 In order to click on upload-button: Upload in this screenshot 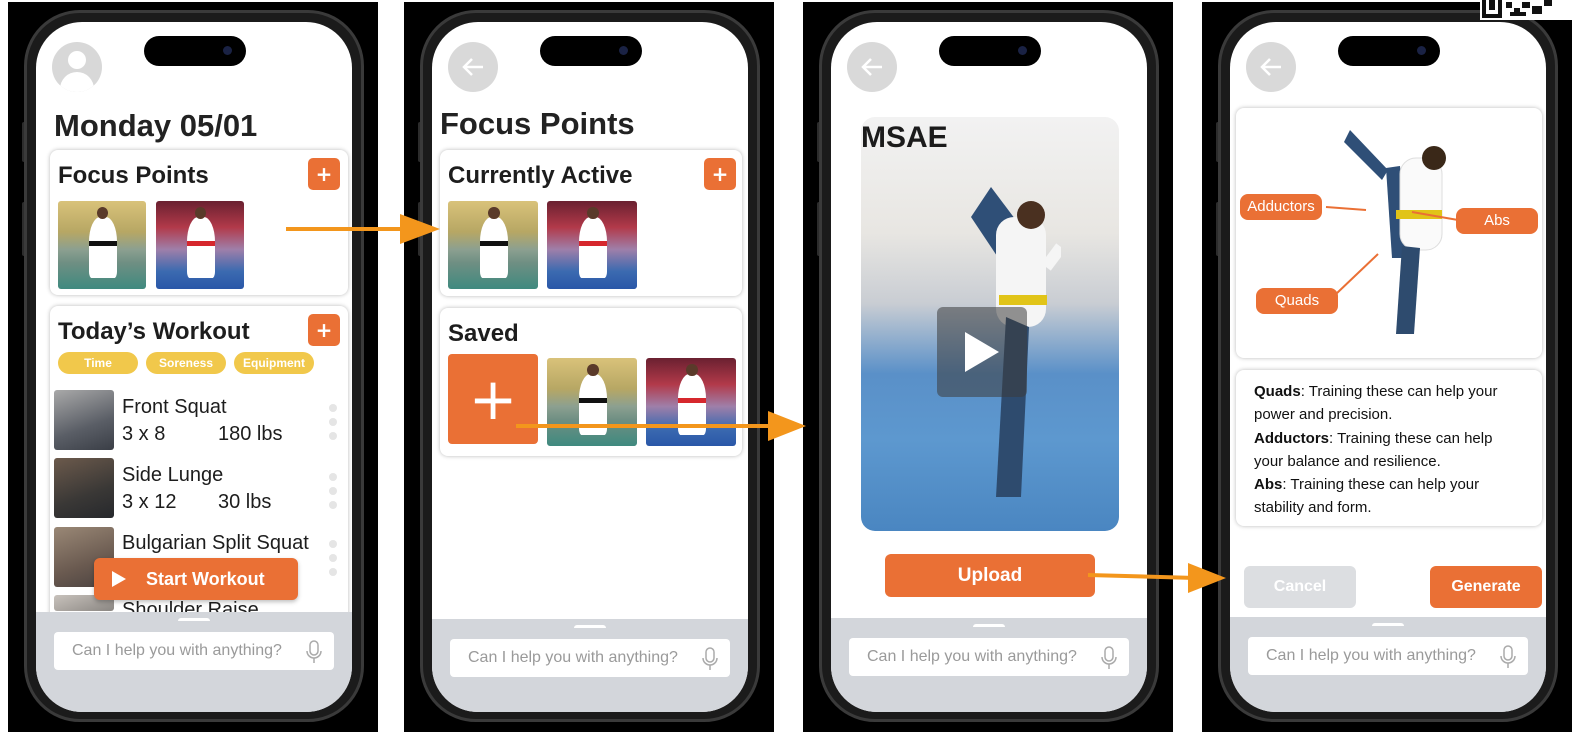, I will do `click(990, 575)`.